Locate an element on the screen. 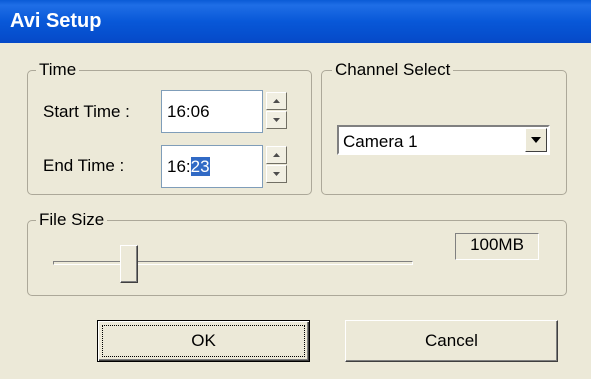  channel-select-dropdown: Camera 1 is located at coordinates (443, 140).